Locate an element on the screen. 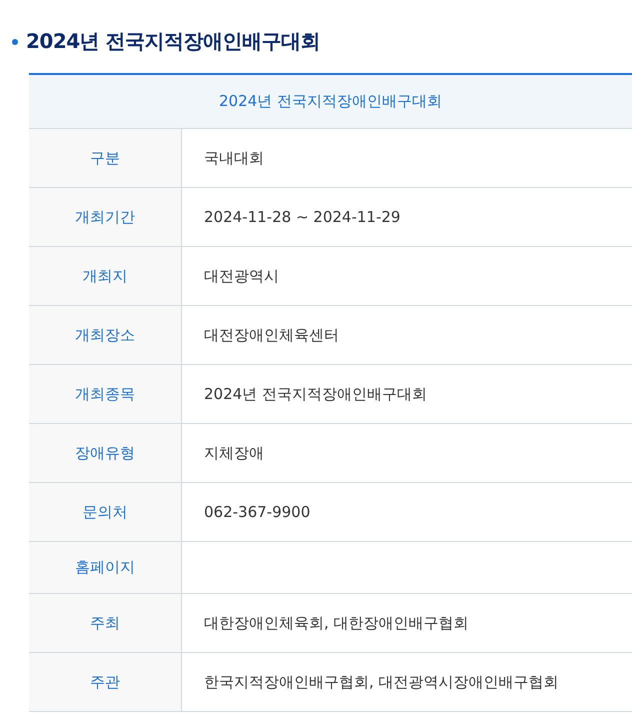  row-value: 2024-11-28 ~ 2024-11-29 is located at coordinates (302, 217).